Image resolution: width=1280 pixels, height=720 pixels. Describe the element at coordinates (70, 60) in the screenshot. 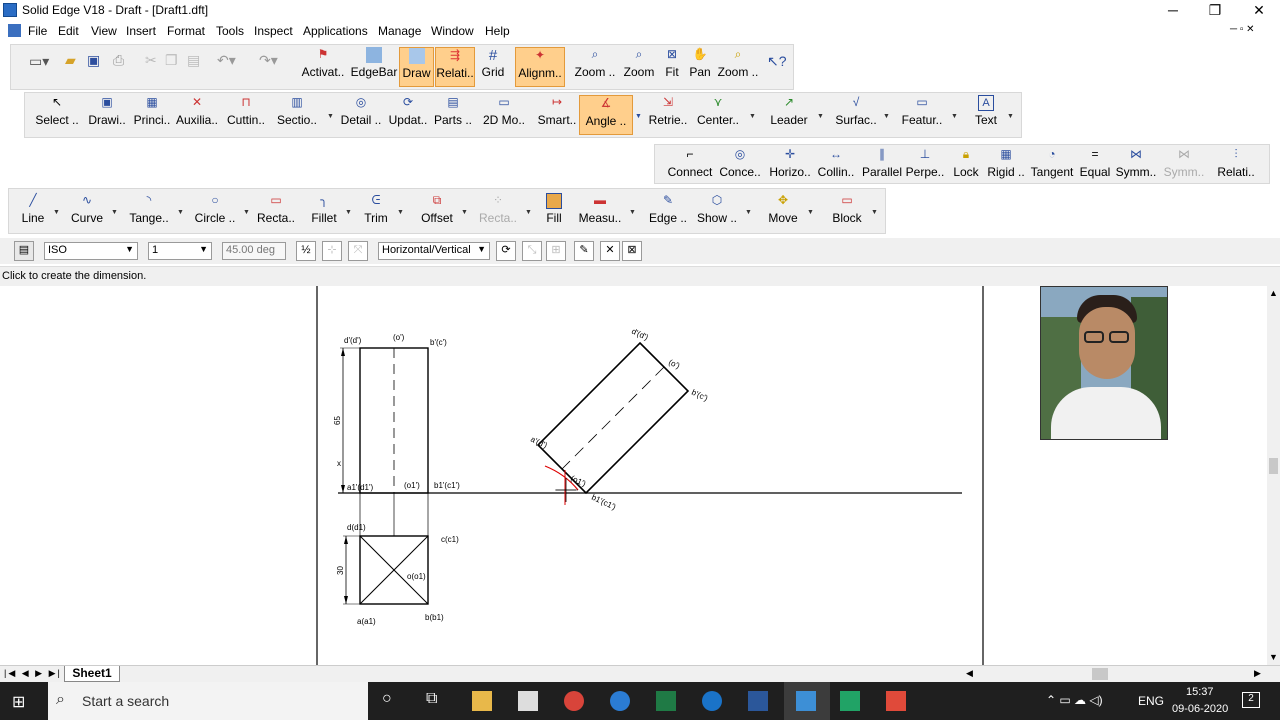

I see `open-icon: ▰` at that location.